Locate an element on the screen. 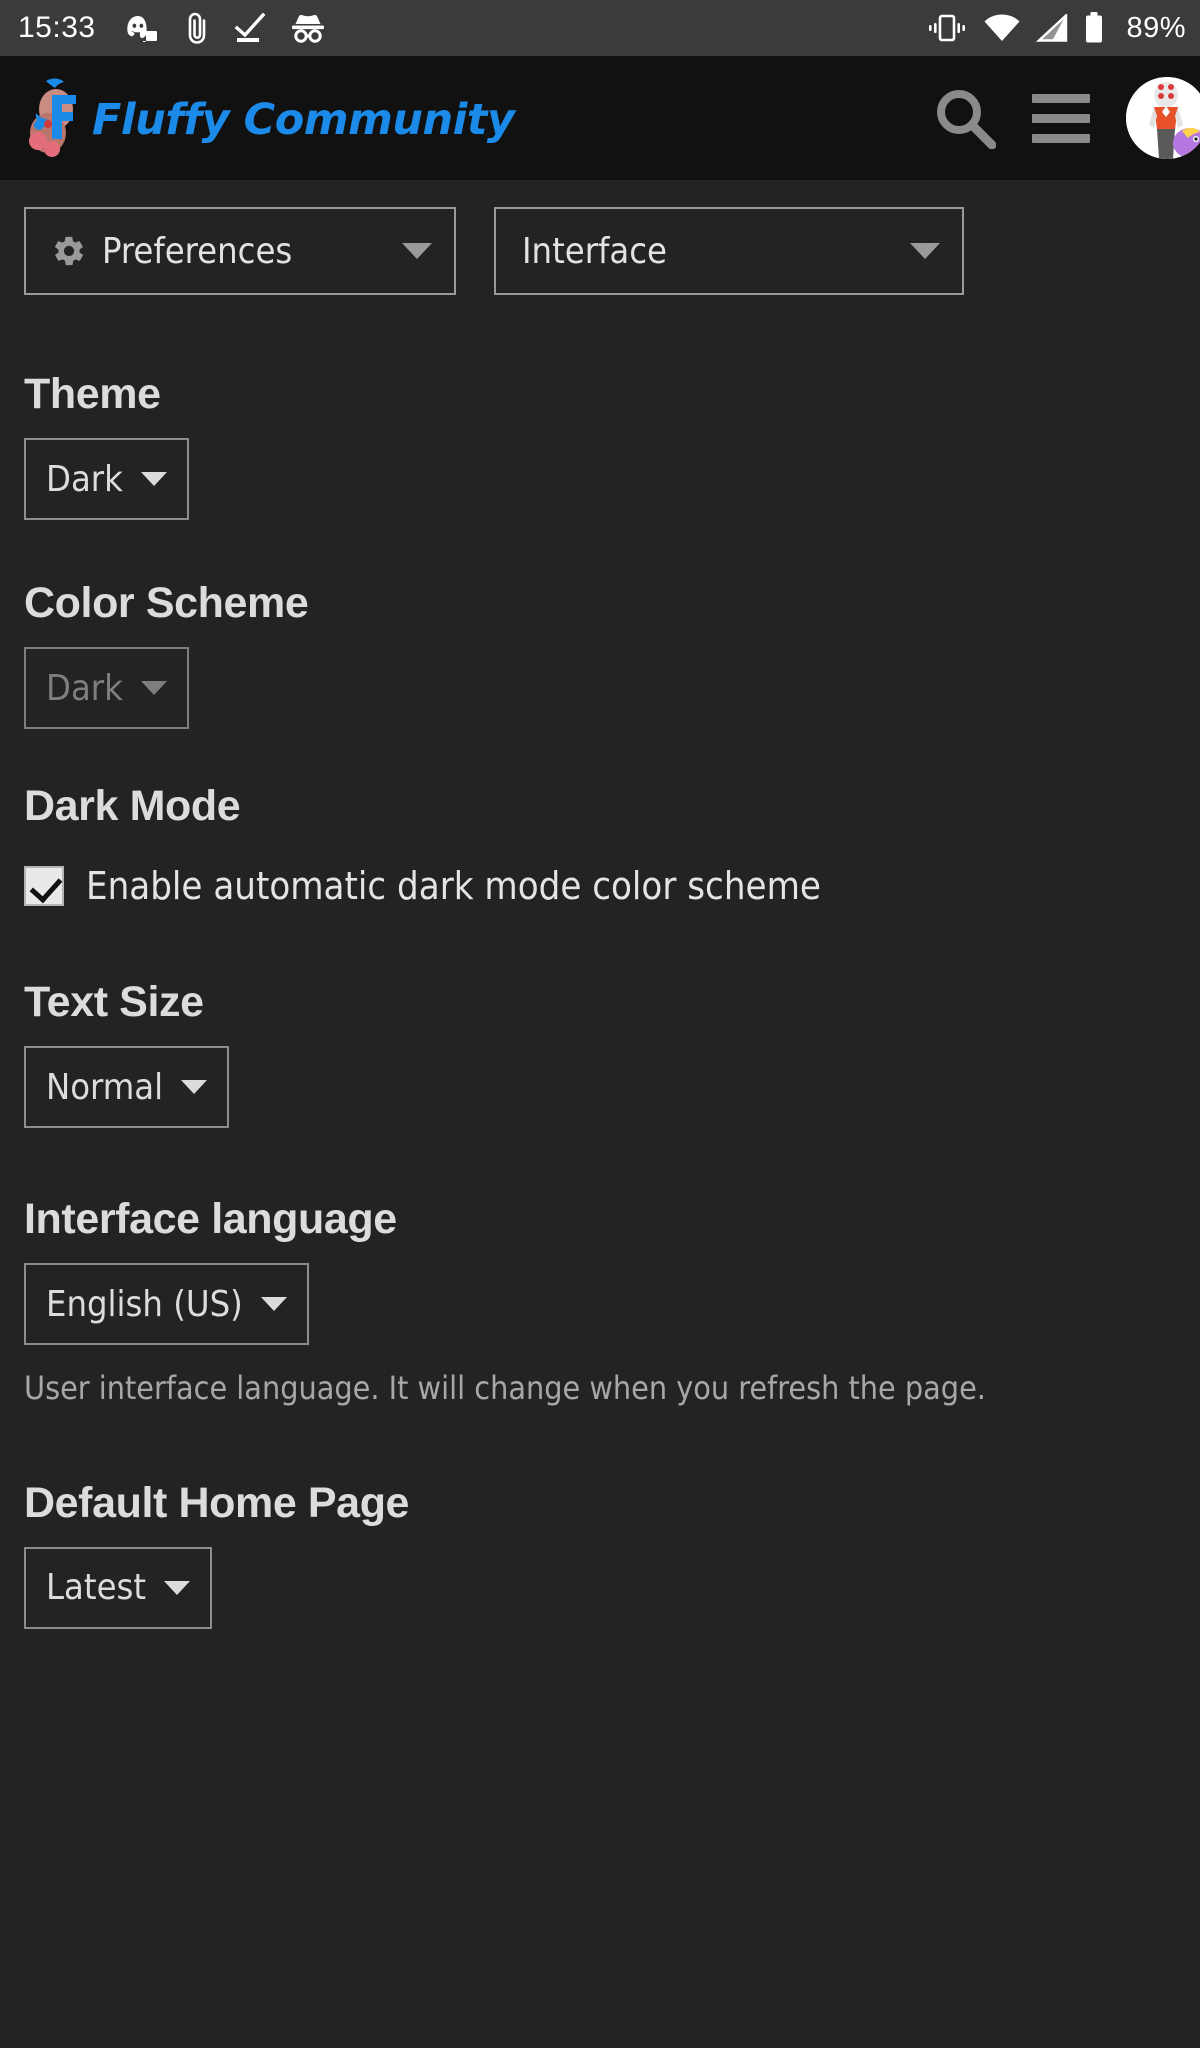  status-clock: 15:33 is located at coordinates (57, 27).